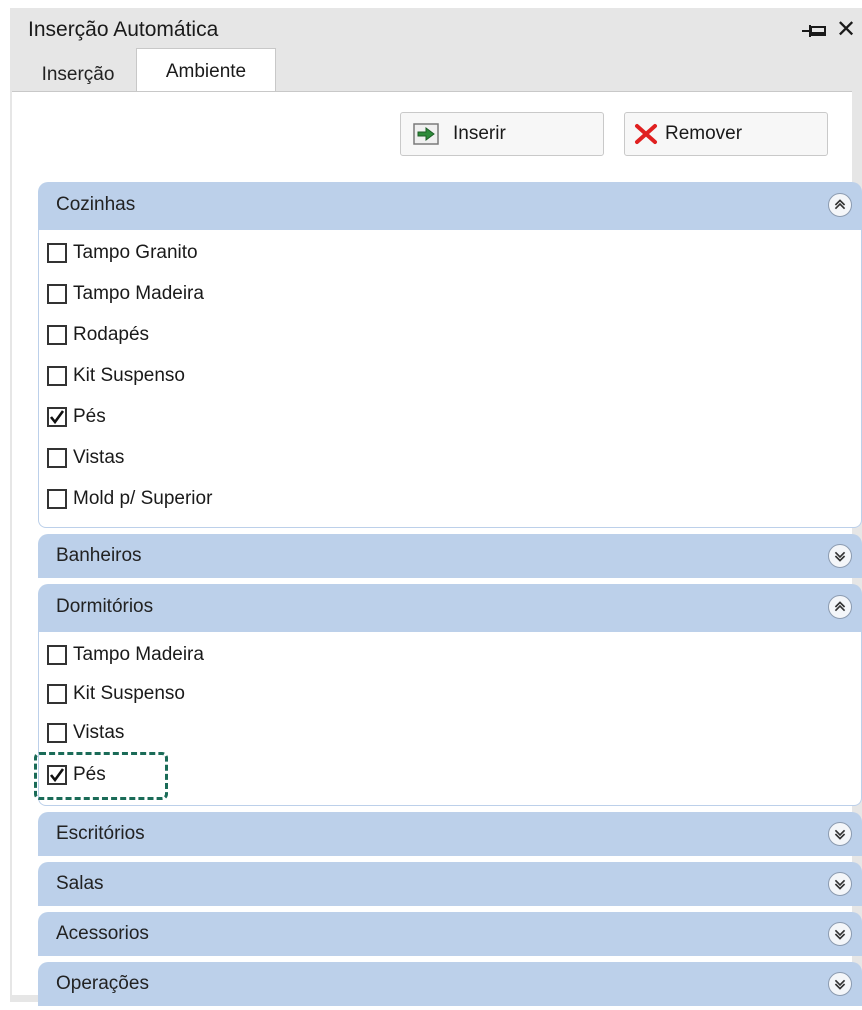 This screenshot has height=1010, width=862. Describe the element at coordinates (846, 30) in the screenshot. I see `close-icon: ✕` at that location.